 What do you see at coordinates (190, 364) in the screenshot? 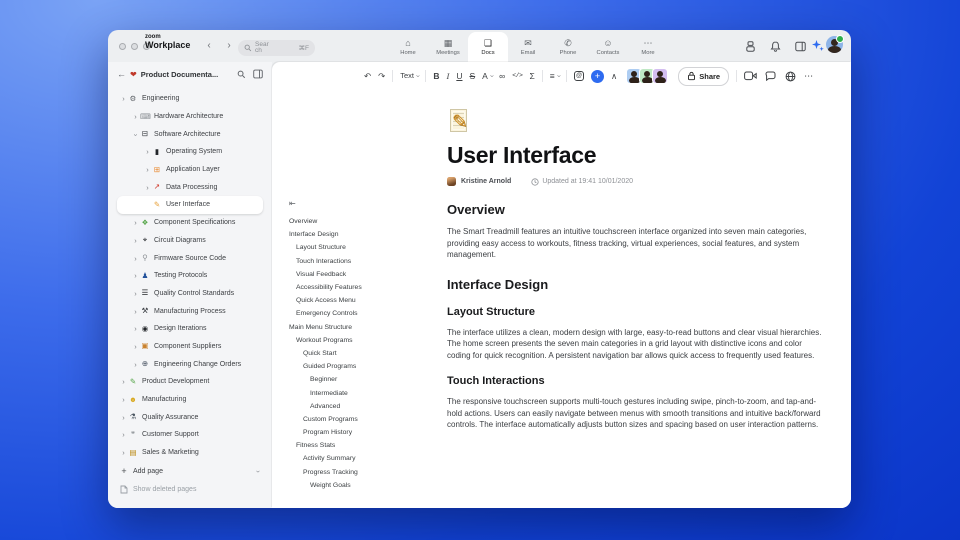
I see `sidebar-item-engineering-change-orders: › ⊕ Engineering Change Orders` at bounding box center [190, 364].